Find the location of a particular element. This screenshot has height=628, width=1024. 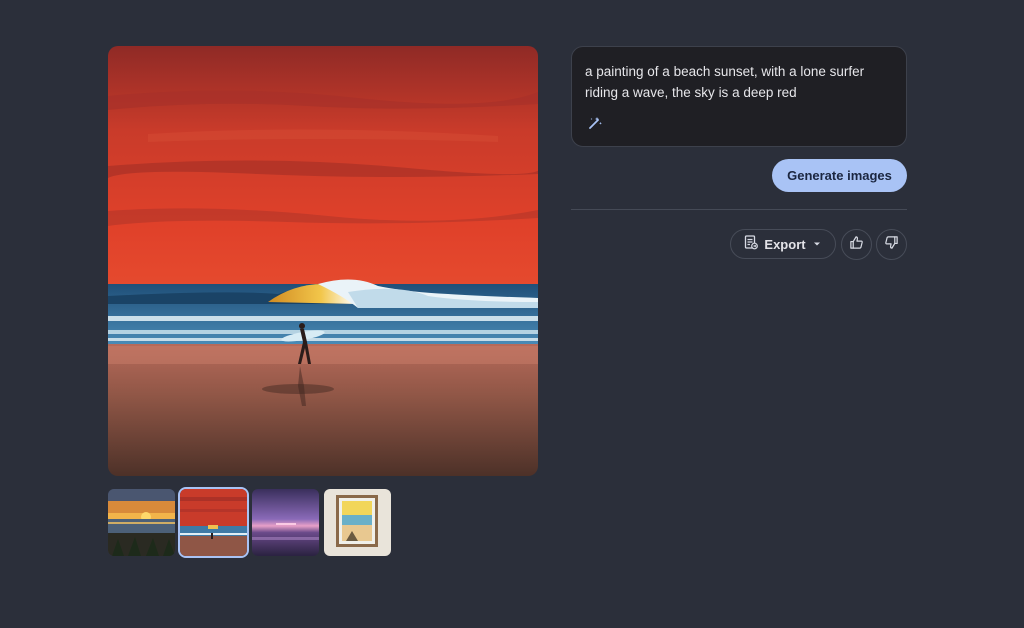

magic-wand-icon is located at coordinates (595, 123).